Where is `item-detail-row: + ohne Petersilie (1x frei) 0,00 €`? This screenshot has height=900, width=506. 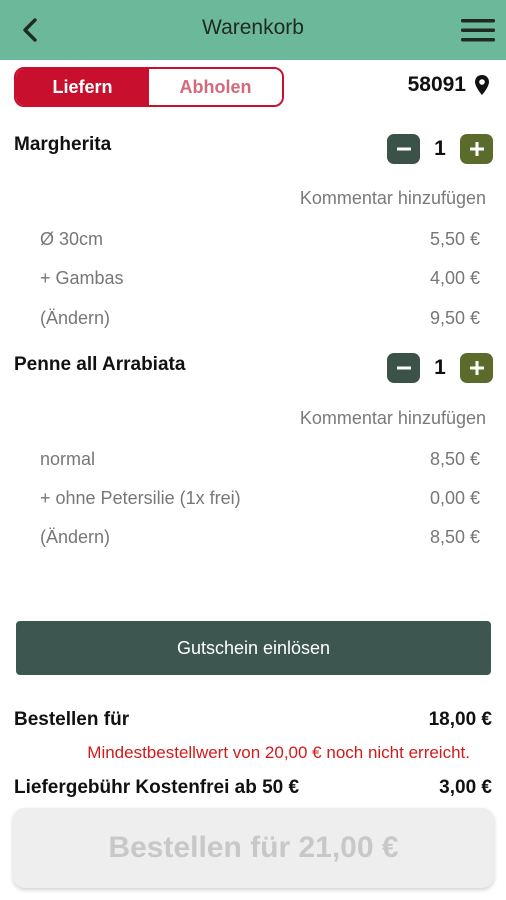
item-detail-row: + ohne Petersilie (1x frei) 0,00 € is located at coordinates (260, 498).